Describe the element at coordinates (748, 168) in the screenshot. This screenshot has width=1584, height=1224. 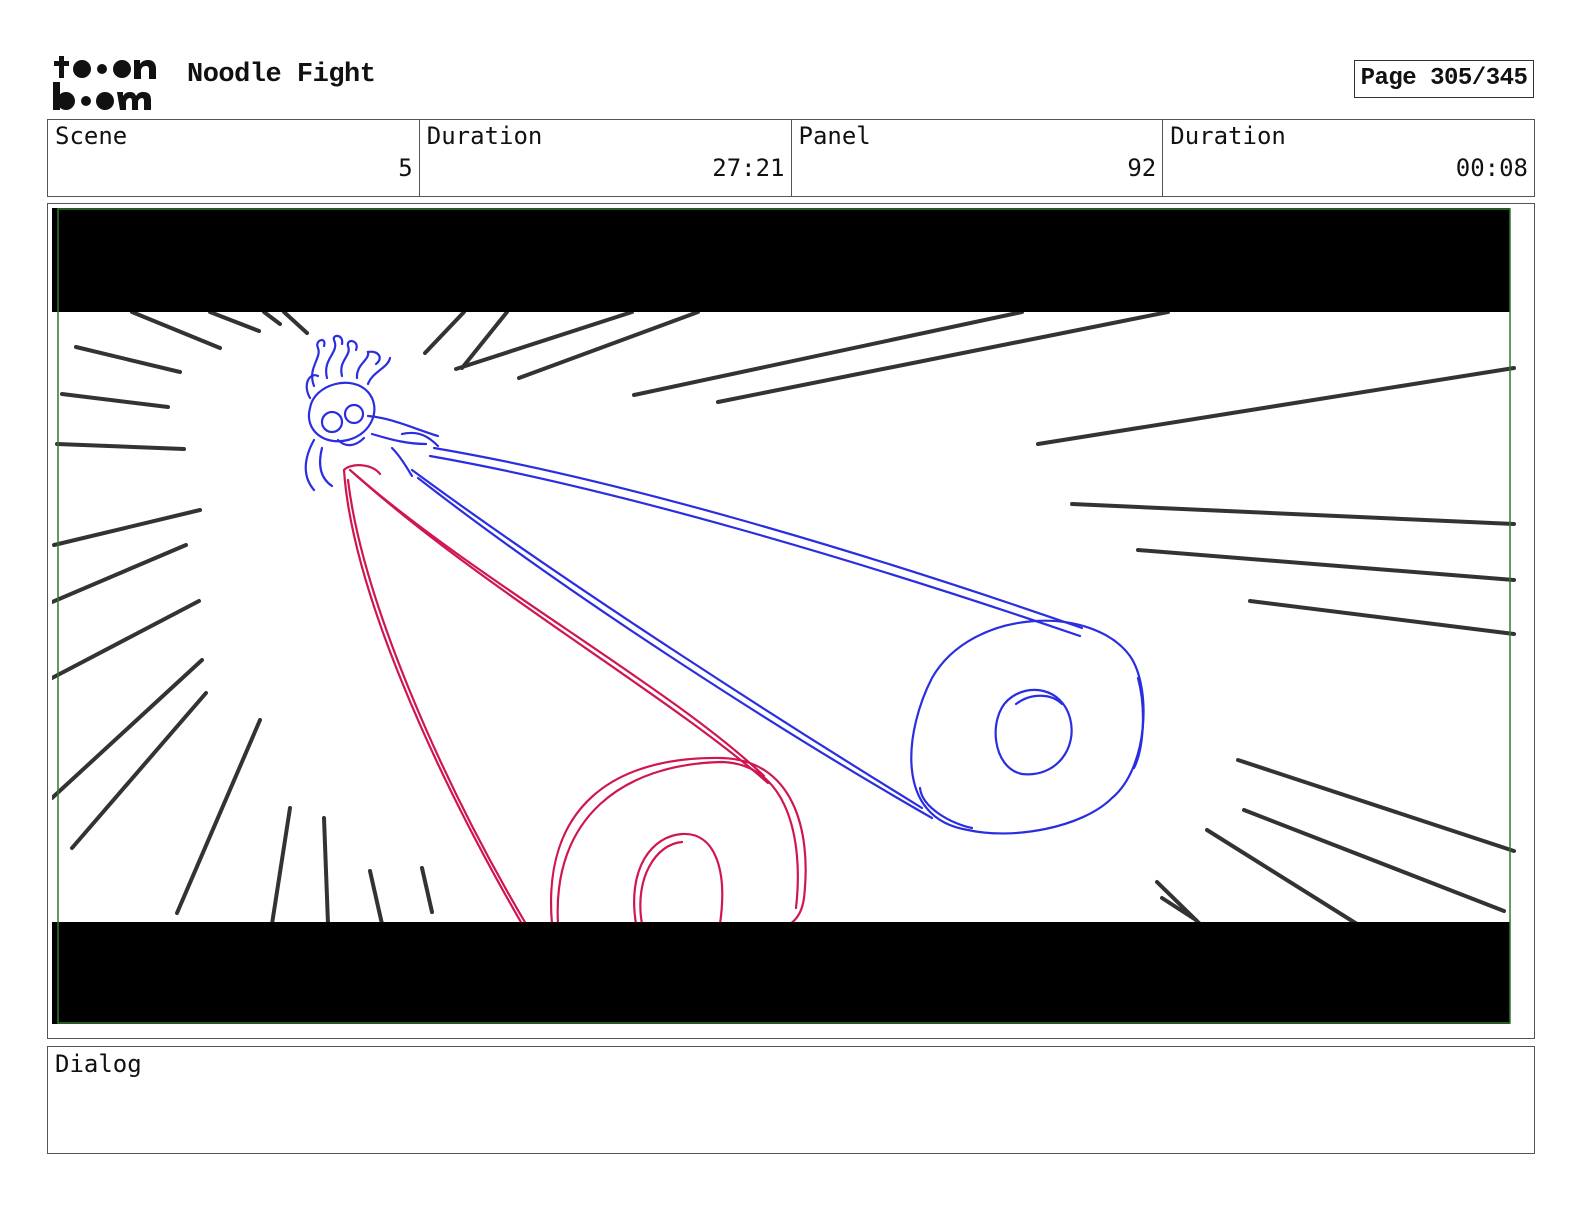
I see `scene-duration-value: 27:21` at that location.